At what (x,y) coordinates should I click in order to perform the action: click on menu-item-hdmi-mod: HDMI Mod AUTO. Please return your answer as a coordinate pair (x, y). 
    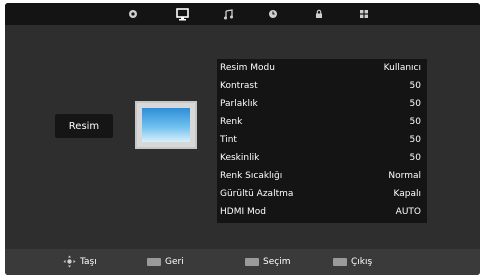
    Looking at the image, I should click on (322, 213).